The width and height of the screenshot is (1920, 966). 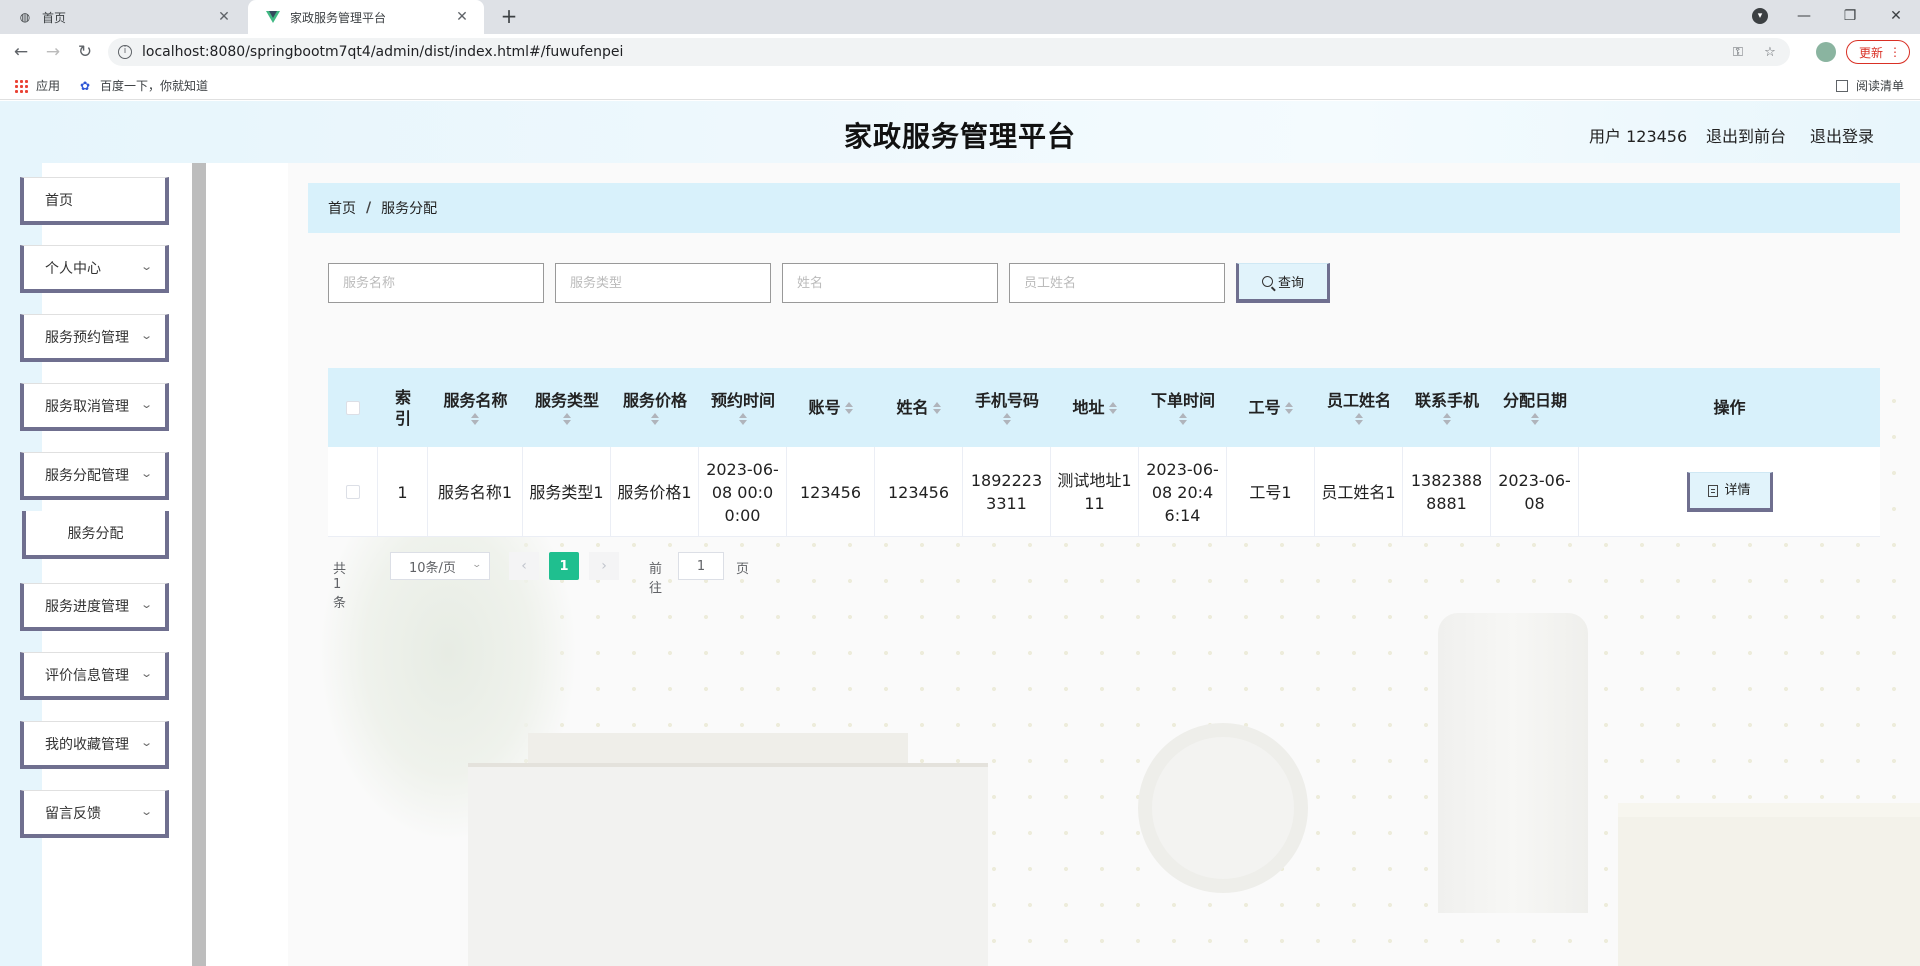 What do you see at coordinates (919, 407) in the screenshot?
I see `column-header: 姓名` at bounding box center [919, 407].